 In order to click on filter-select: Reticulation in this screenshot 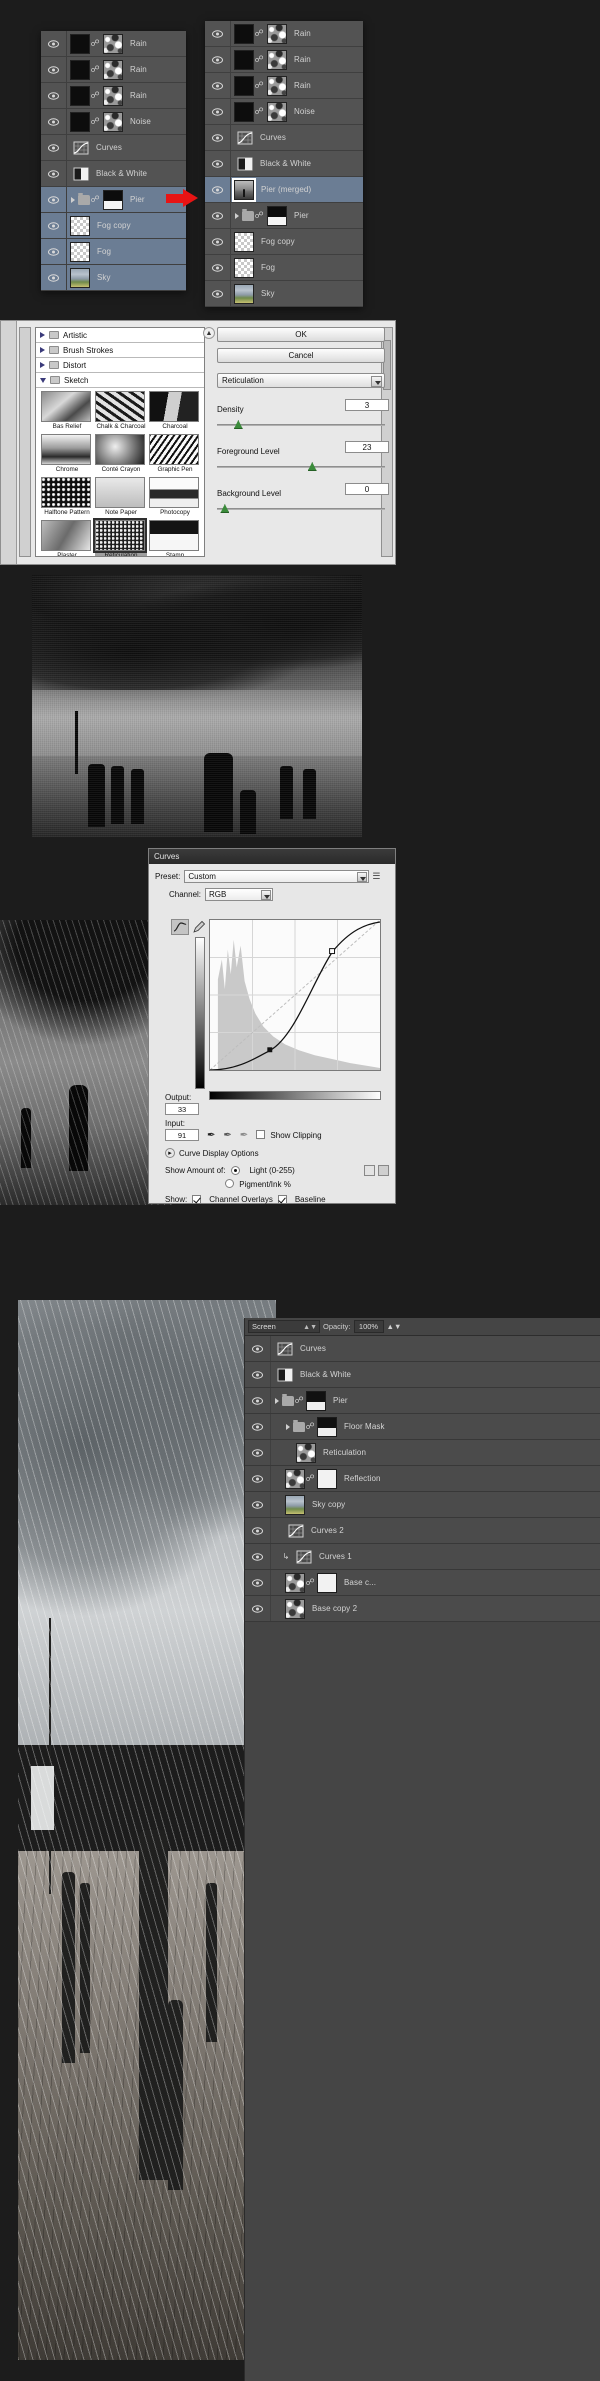, I will do `click(301, 380)`.